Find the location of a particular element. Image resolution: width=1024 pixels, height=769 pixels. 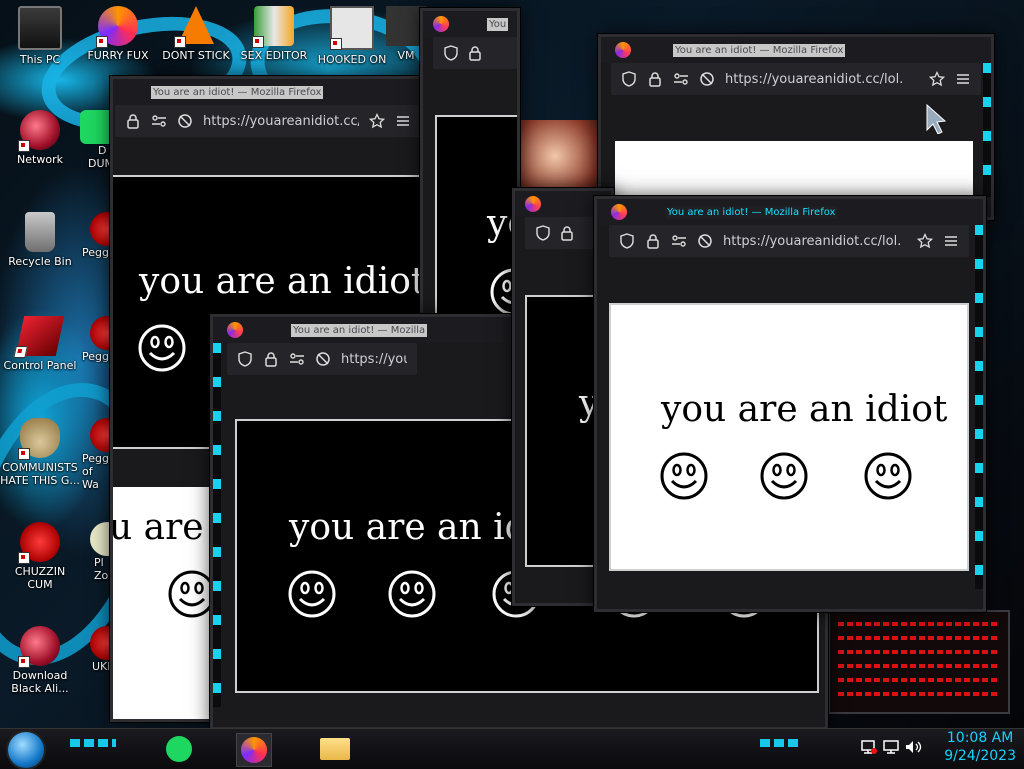

taskbar-spotify is located at coordinates (179, 749).